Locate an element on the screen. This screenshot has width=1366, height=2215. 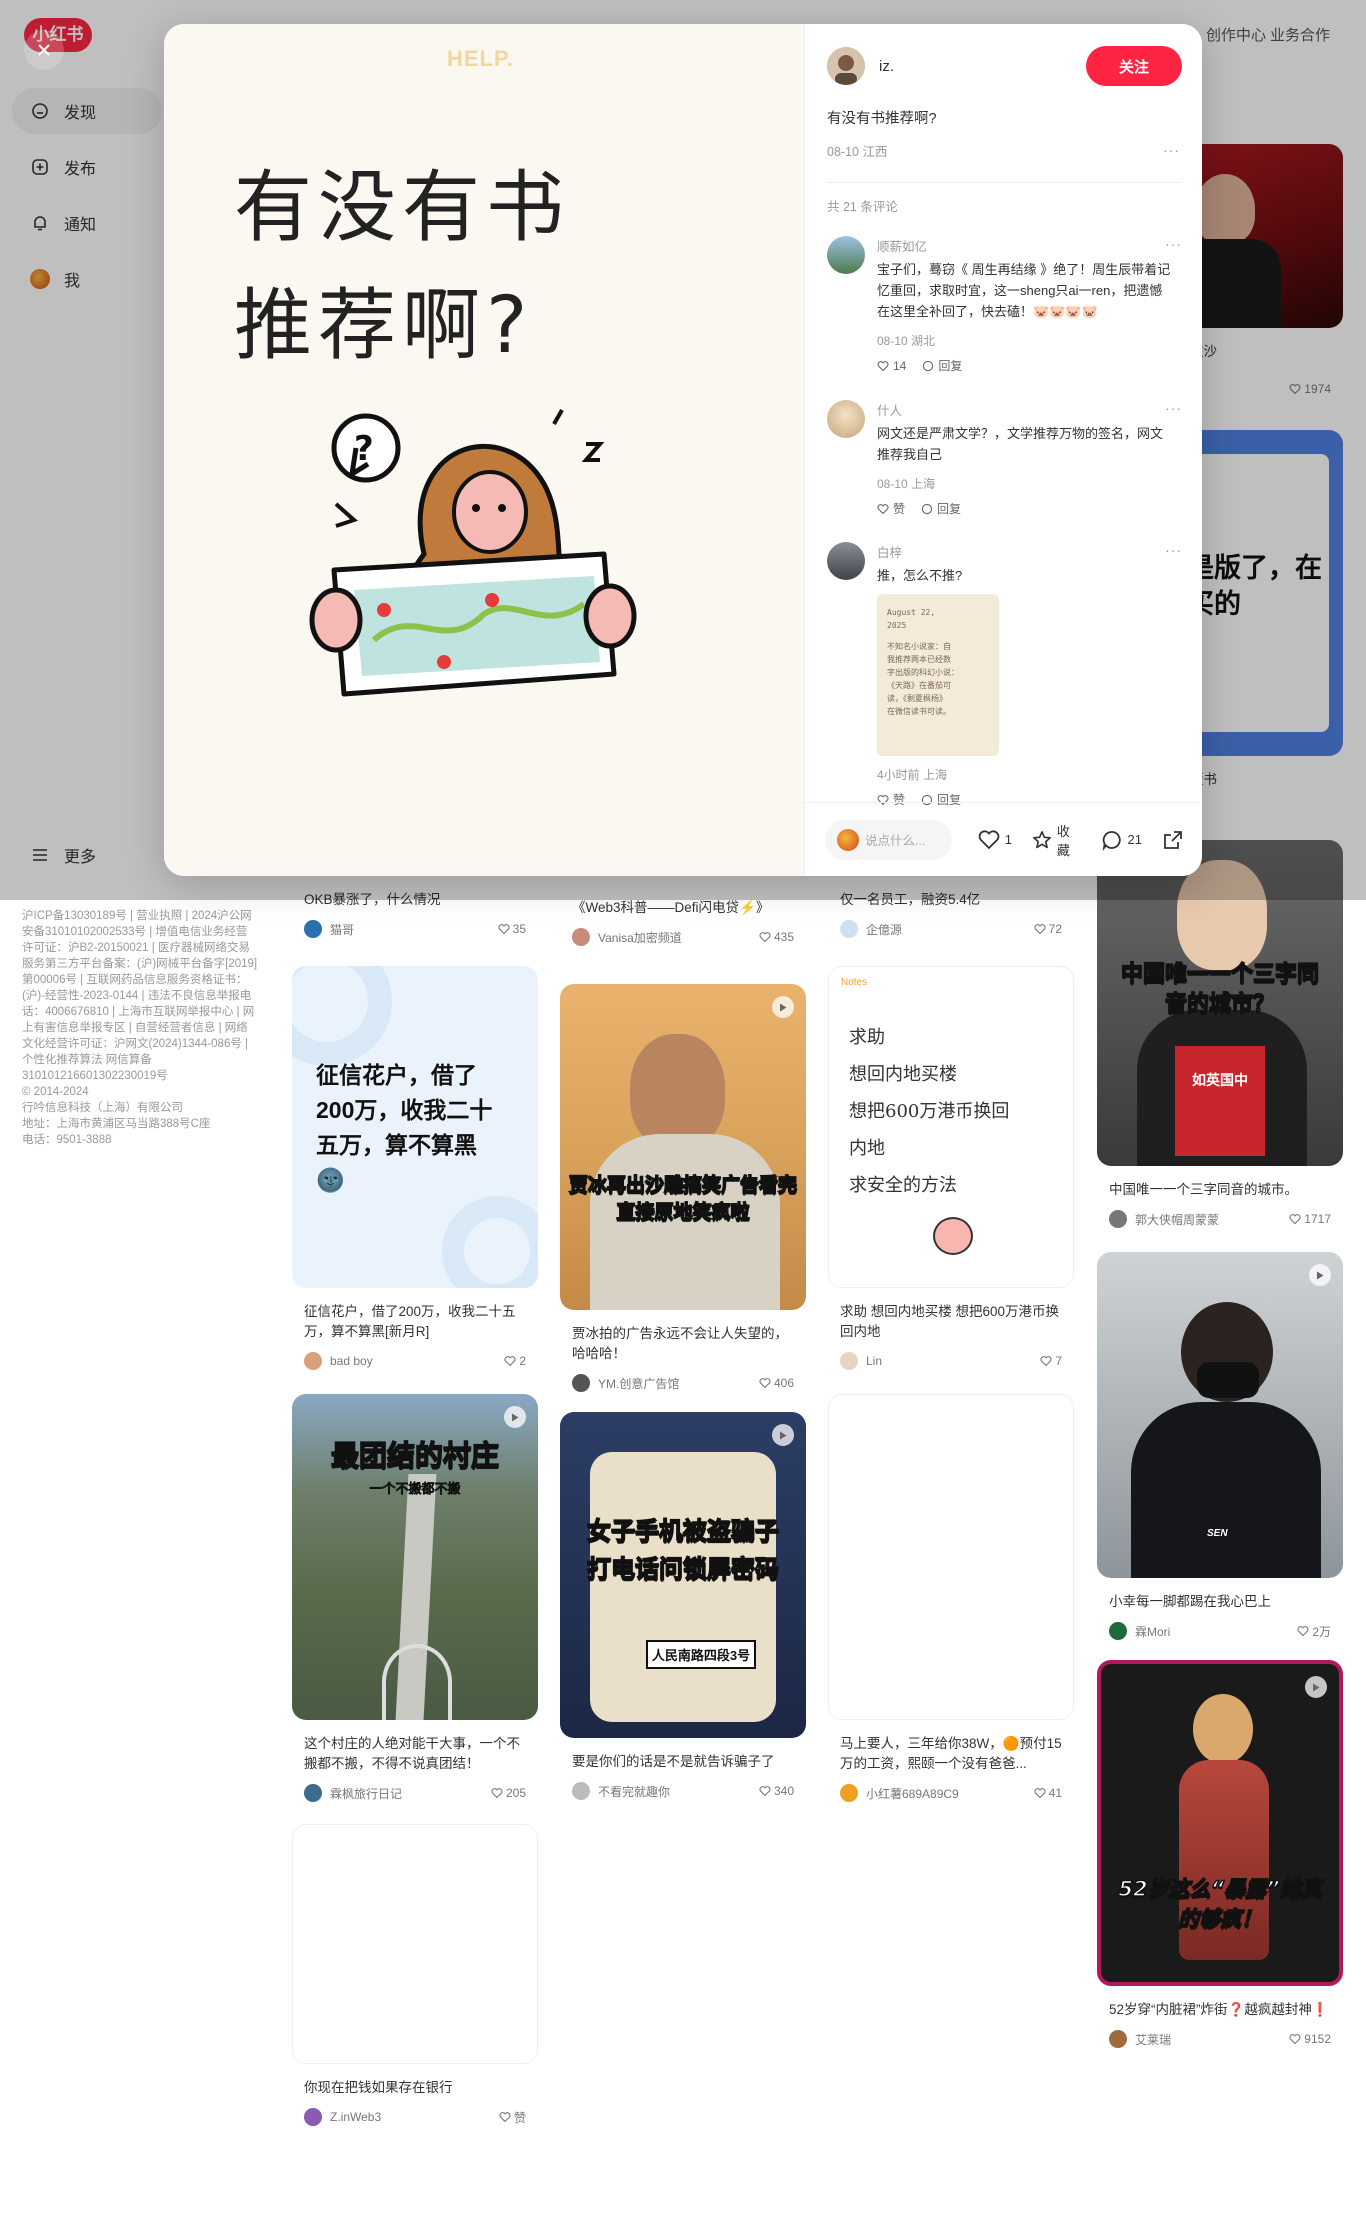
author-name: bad boy is located at coordinates (417, 1361).